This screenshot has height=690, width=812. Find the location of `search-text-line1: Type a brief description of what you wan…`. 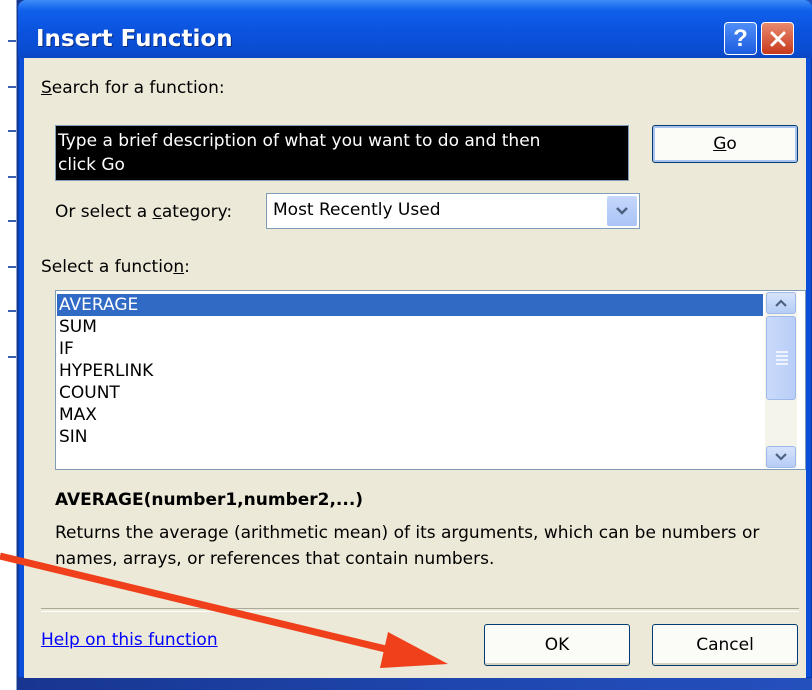

search-text-line1: Type a brief description of what you wan… is located at coordinates (299, 141).